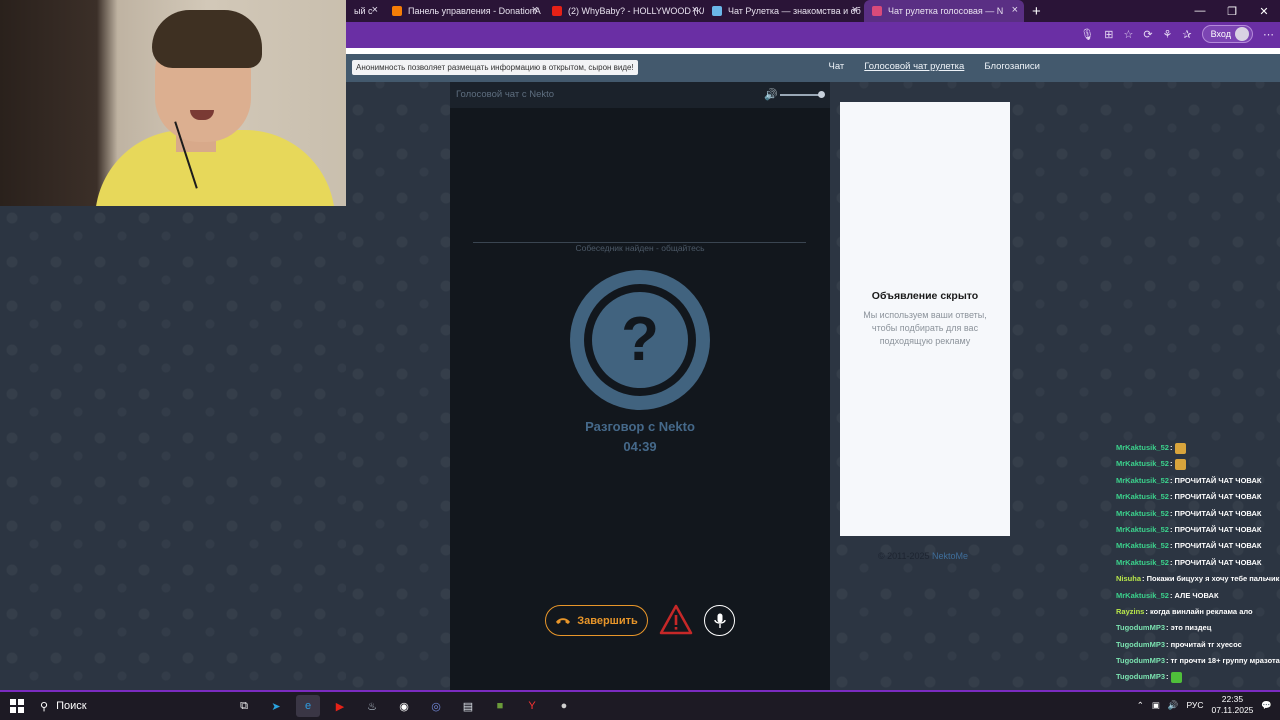 This screenshot has width=1280, height=720. What do you see at coordinates (1227, 34) in the screenshot?
I see `login-button: Вход` at bounding box center [1227, 34].